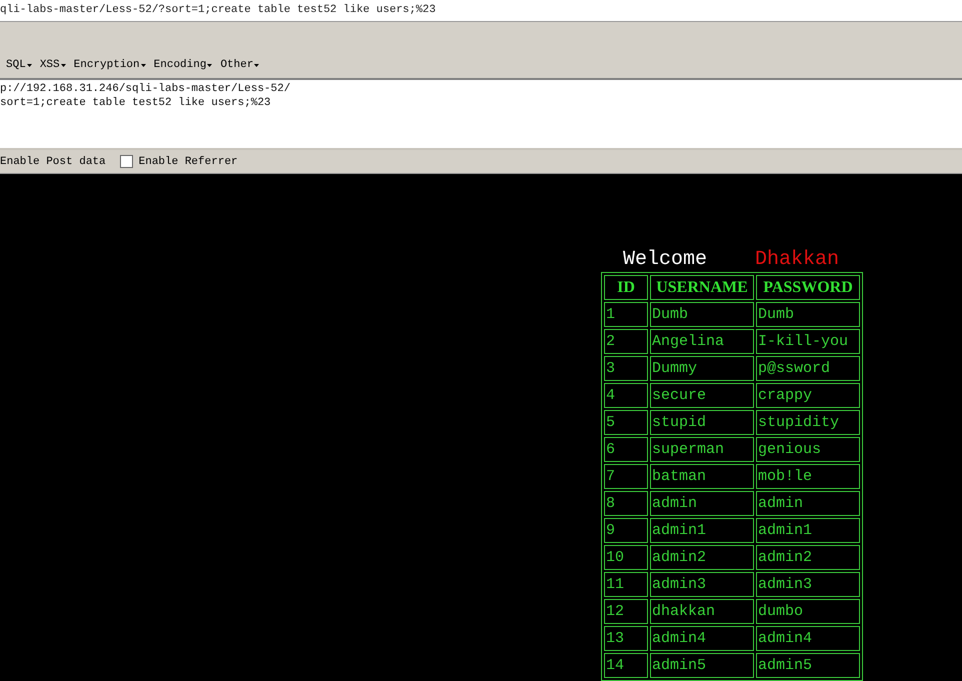  I want to click on table-cell: 3, so click(626, 368).